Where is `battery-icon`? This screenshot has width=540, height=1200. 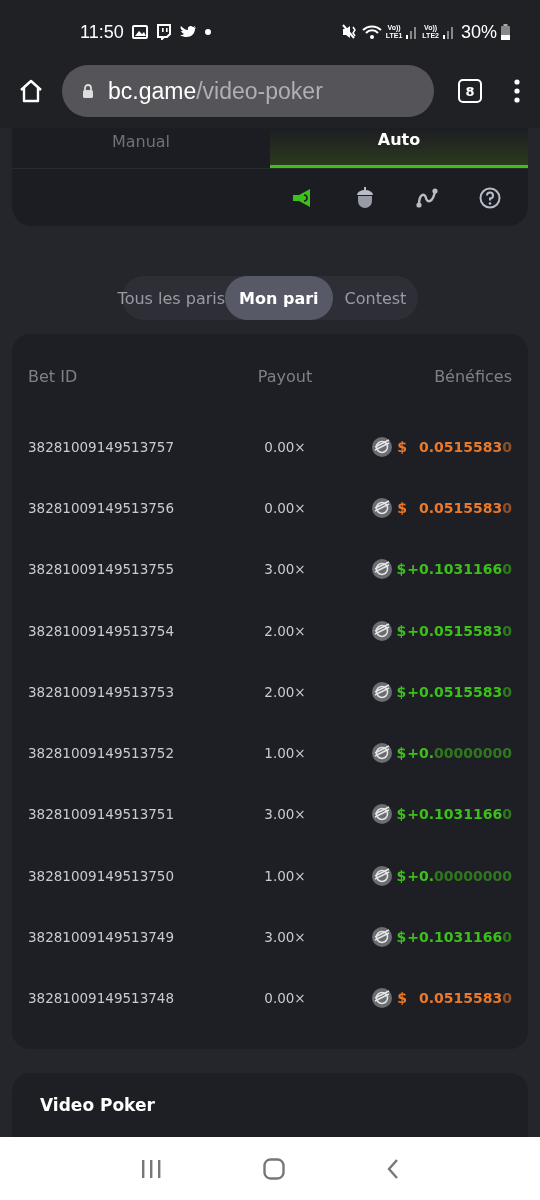
battery-icon is located at coordinates (505, 32).